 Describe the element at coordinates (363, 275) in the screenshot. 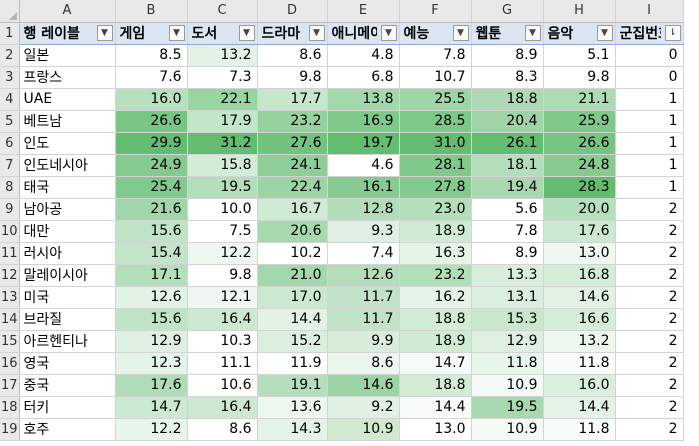

I see `value-cell: 12.6` at that location.